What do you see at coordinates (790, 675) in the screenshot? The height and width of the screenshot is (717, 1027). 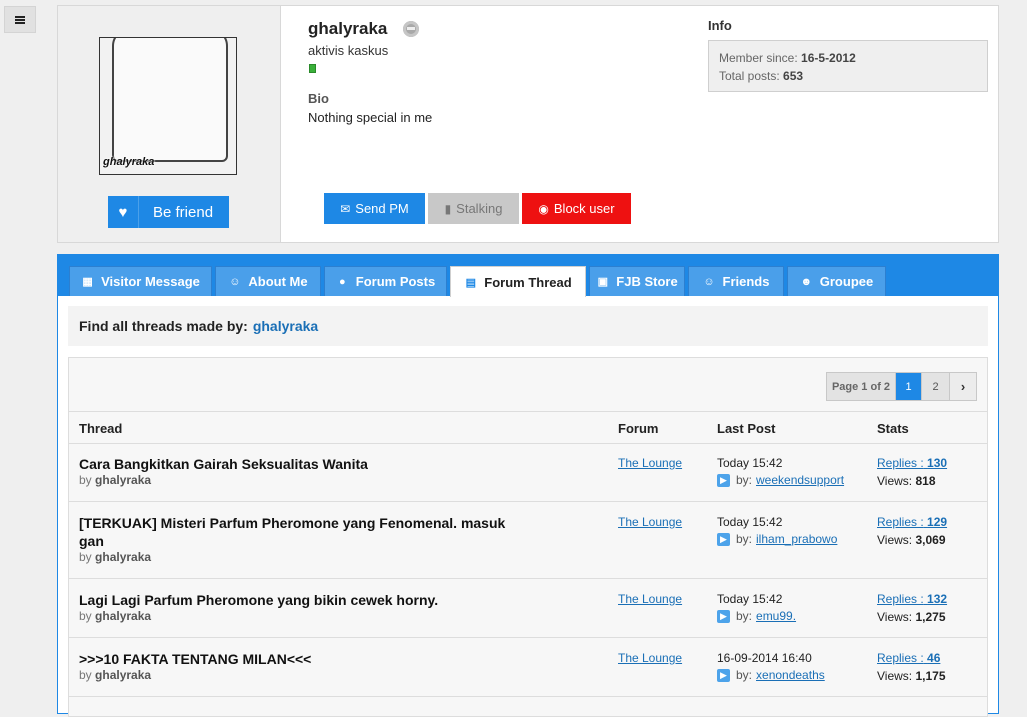 I see `last-poster-link: xenondeaths` at bounding box center [790, 675].